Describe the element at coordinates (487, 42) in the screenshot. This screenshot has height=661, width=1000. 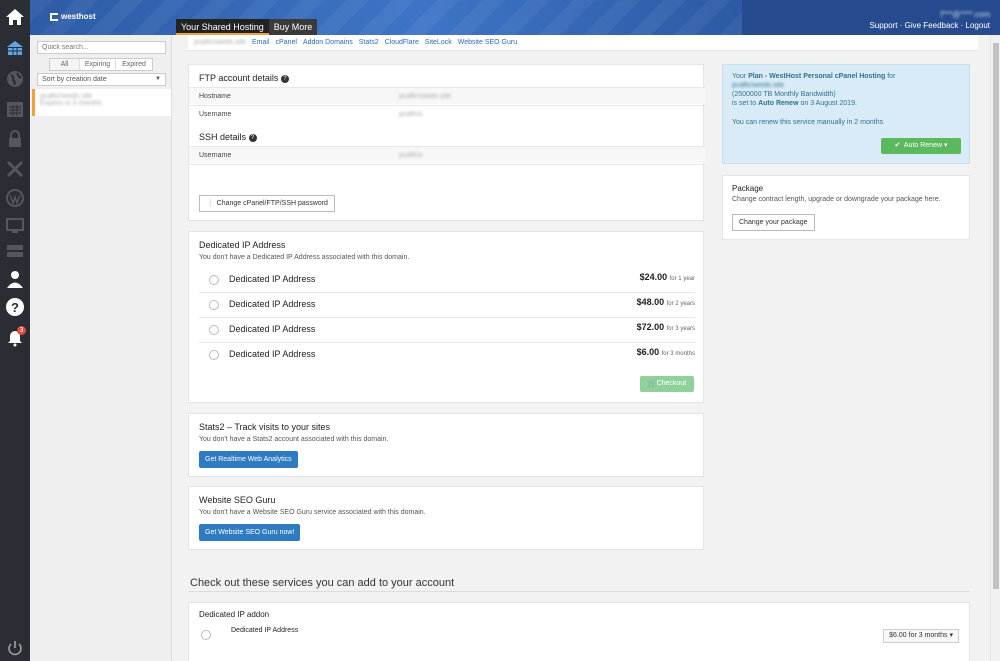
I see `nav-website-seo-guru: Website SEO Guru` at that location.